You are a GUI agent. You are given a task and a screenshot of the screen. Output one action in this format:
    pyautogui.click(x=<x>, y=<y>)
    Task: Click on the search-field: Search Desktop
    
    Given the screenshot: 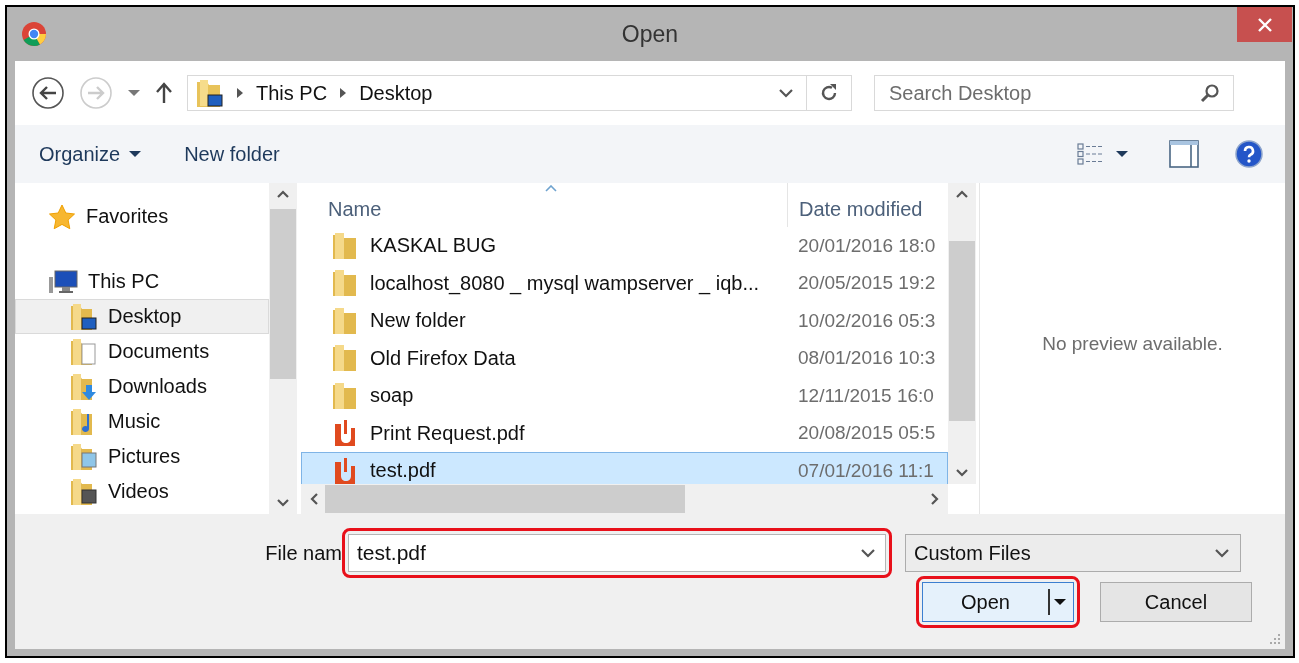 What is the action you would take?
    pyautogui.click(x=1054, y=93)
    